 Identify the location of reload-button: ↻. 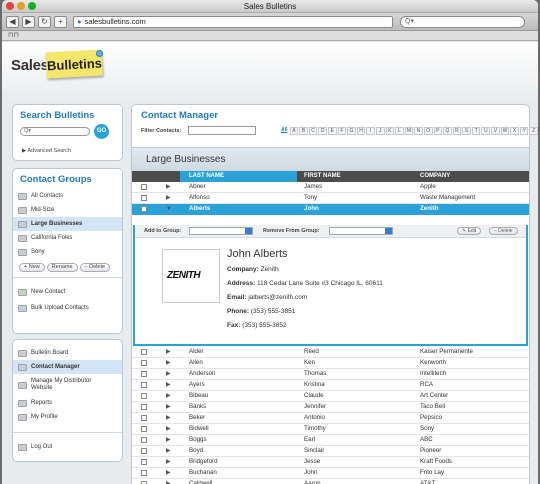
(44, 21).